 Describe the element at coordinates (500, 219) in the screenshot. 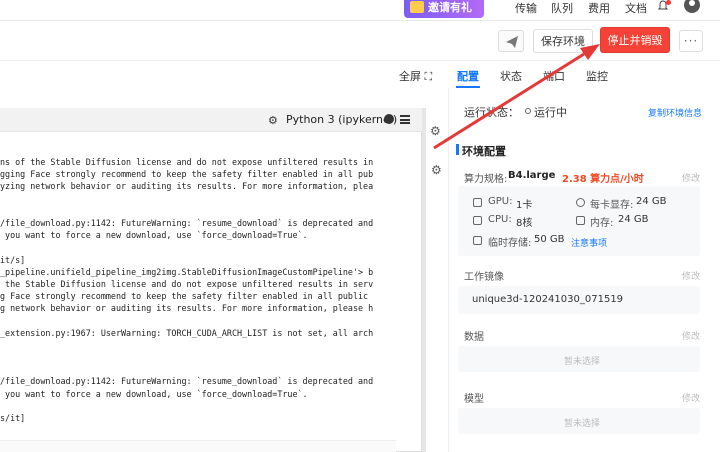

I see `cpu-label: CPU:` at that location.